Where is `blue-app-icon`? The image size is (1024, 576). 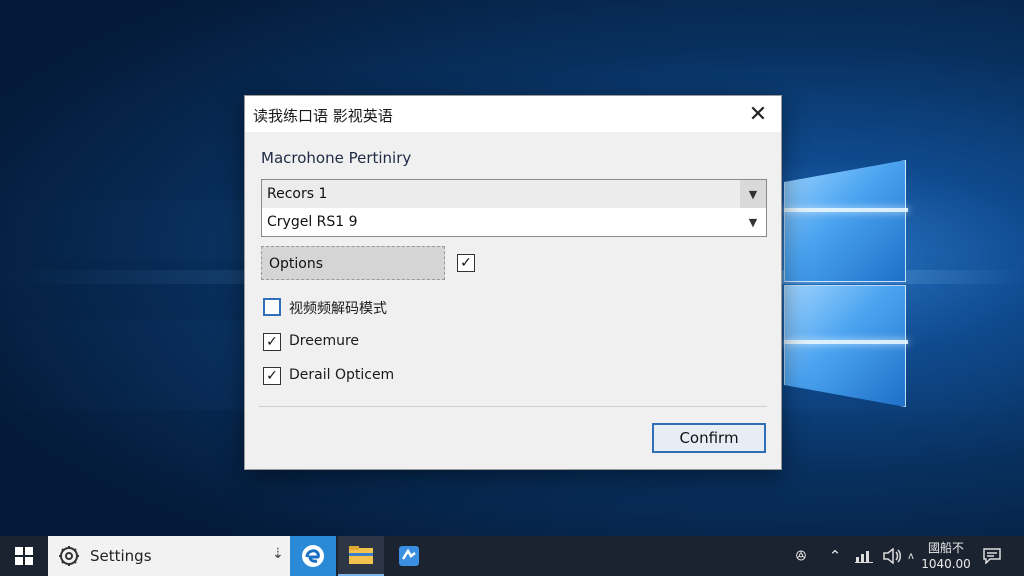
blue-app-icon is located at coordinates (409, 556).